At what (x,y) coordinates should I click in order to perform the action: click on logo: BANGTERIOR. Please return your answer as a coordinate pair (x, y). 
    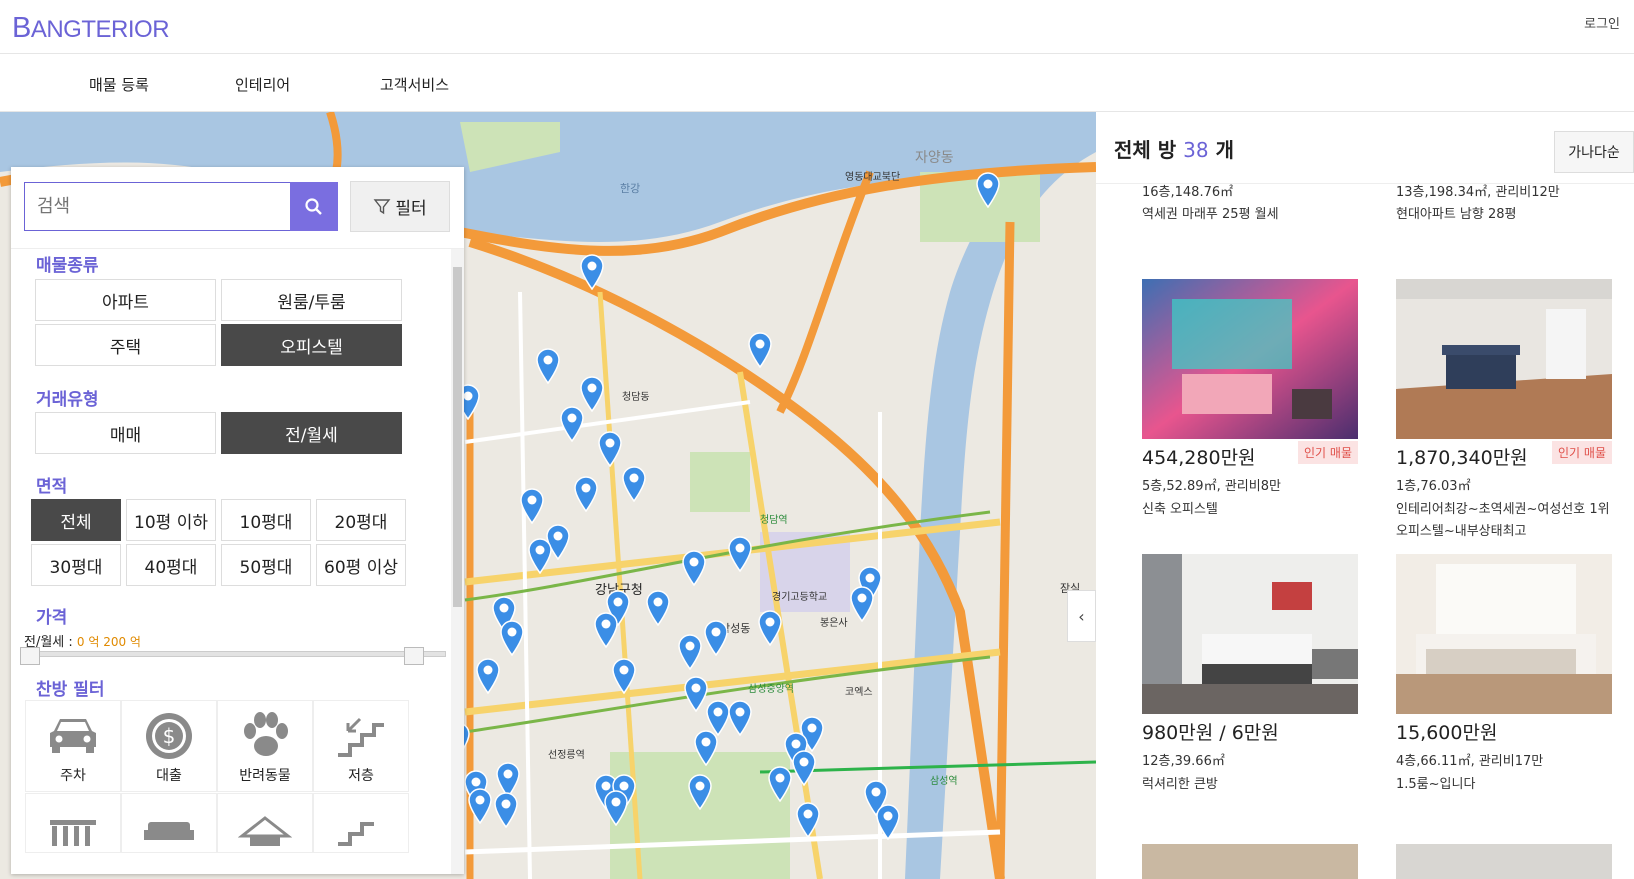
    Looking at the image, I should click on (91, 28).